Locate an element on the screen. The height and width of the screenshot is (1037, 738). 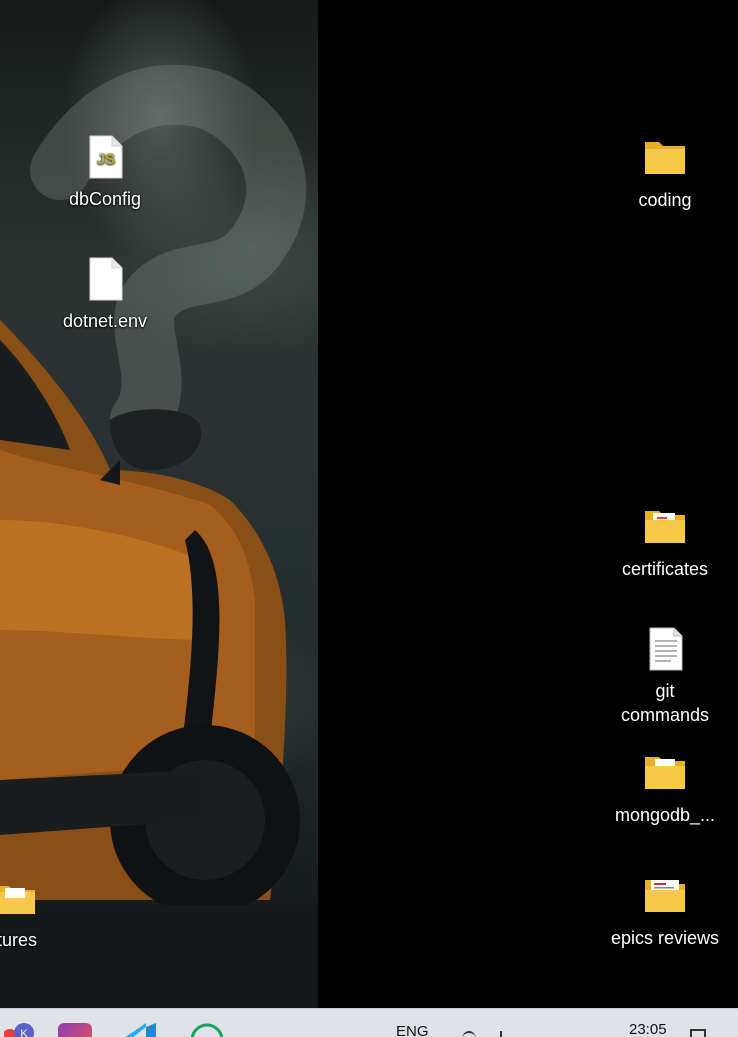
desktop-icon-epics-reviews: epics reviews is located at coordinates (665, 911).